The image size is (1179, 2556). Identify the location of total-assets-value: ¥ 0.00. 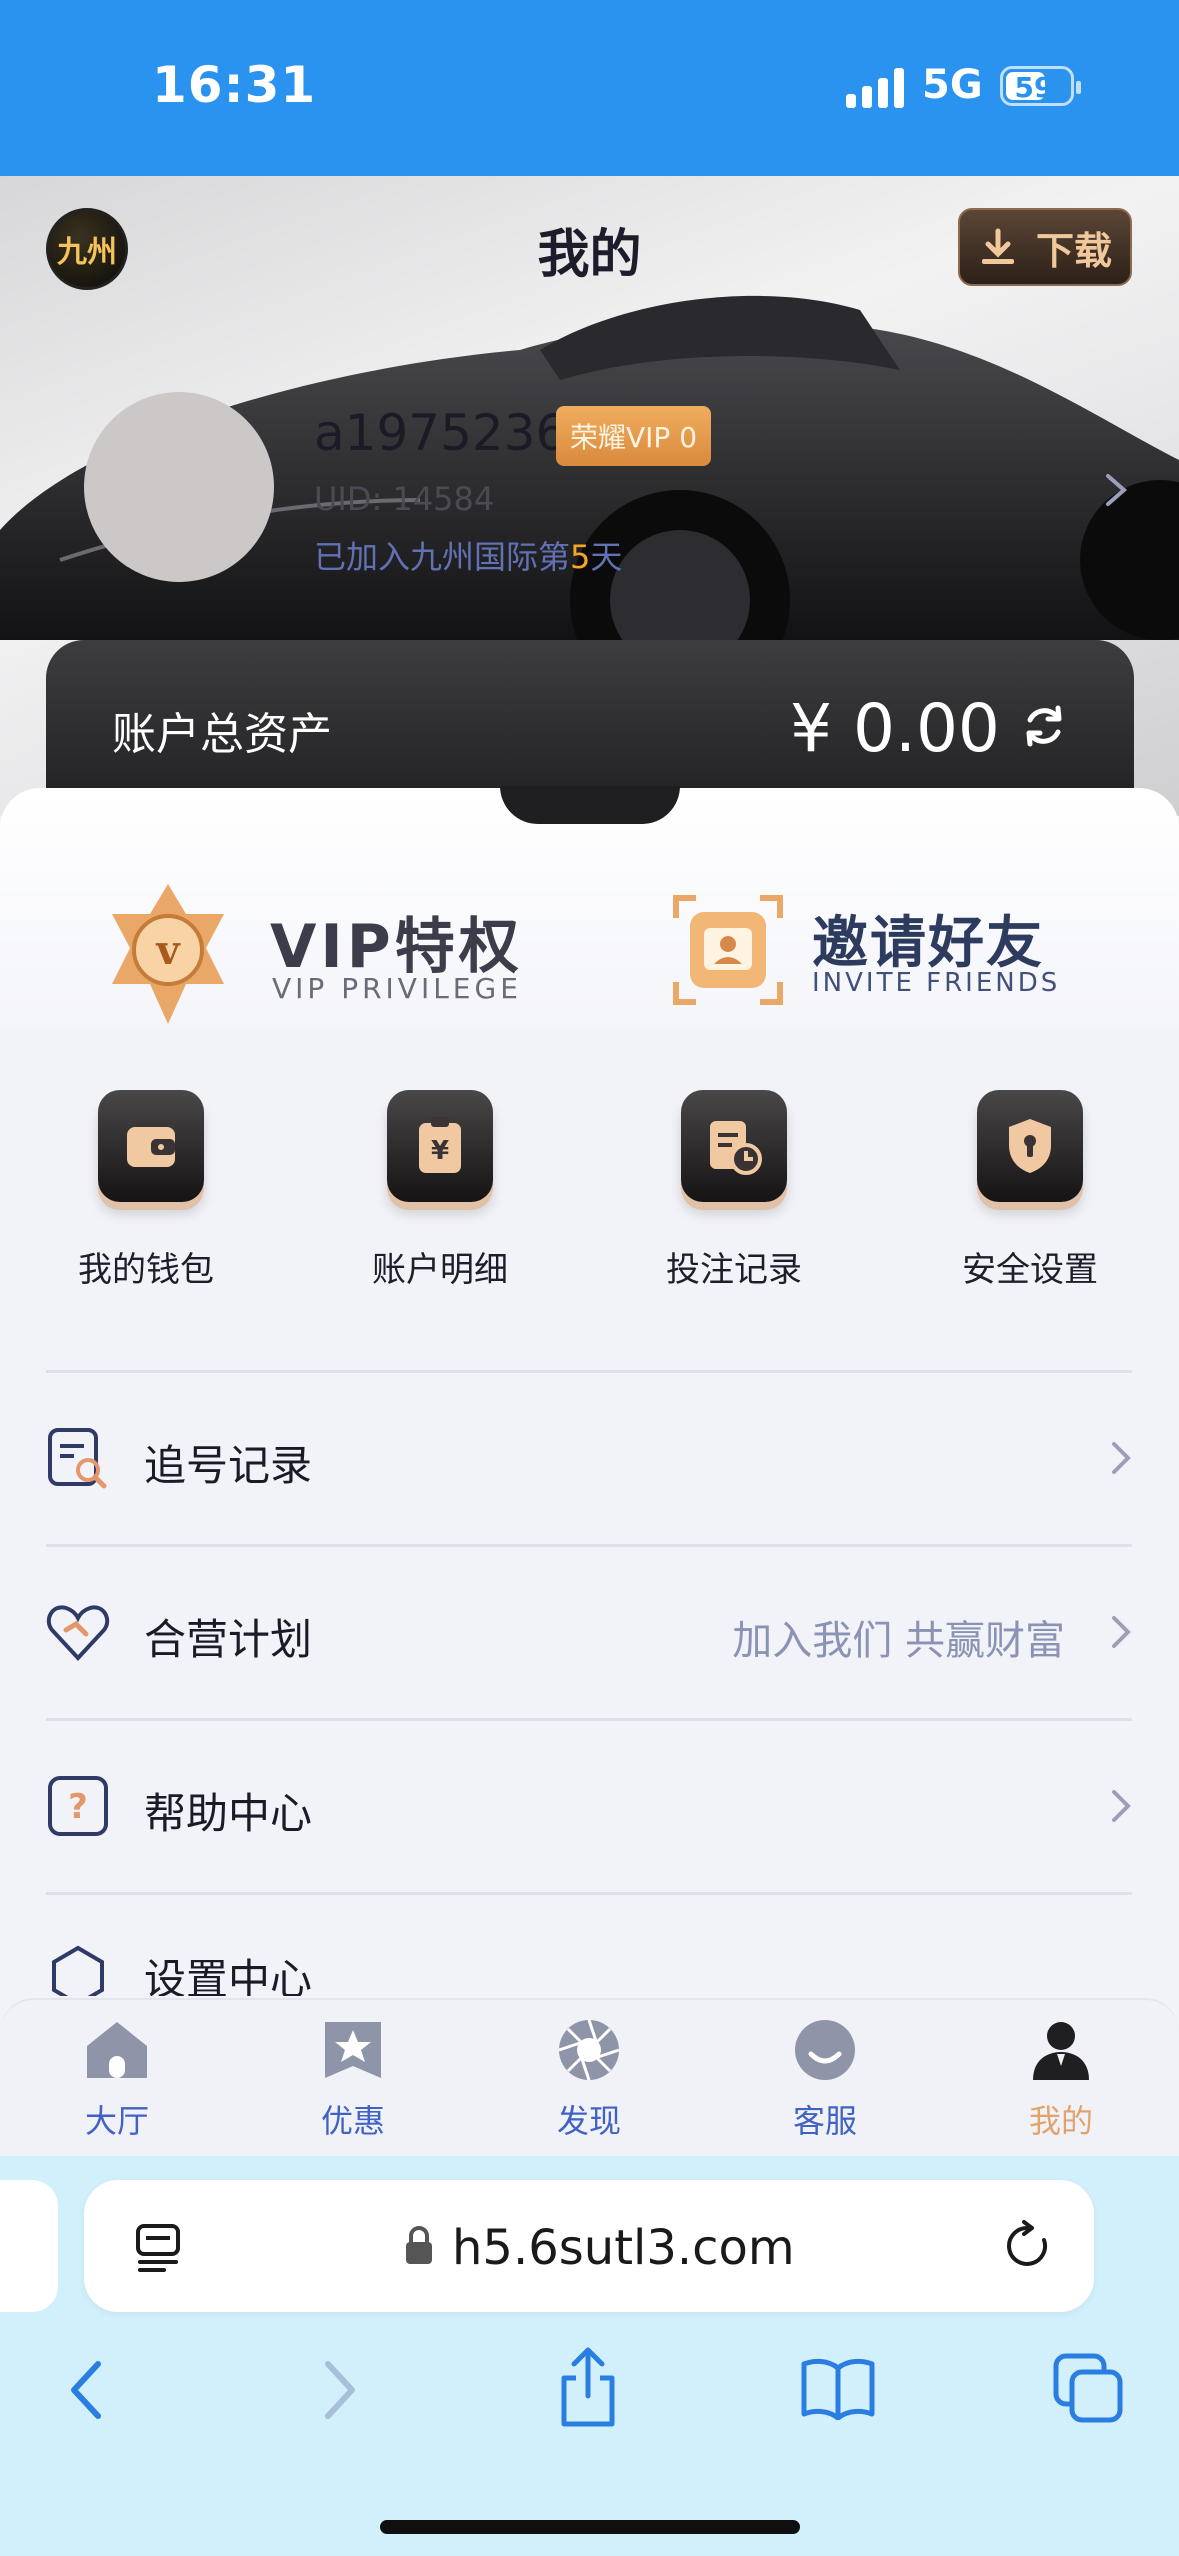
(895, 728).